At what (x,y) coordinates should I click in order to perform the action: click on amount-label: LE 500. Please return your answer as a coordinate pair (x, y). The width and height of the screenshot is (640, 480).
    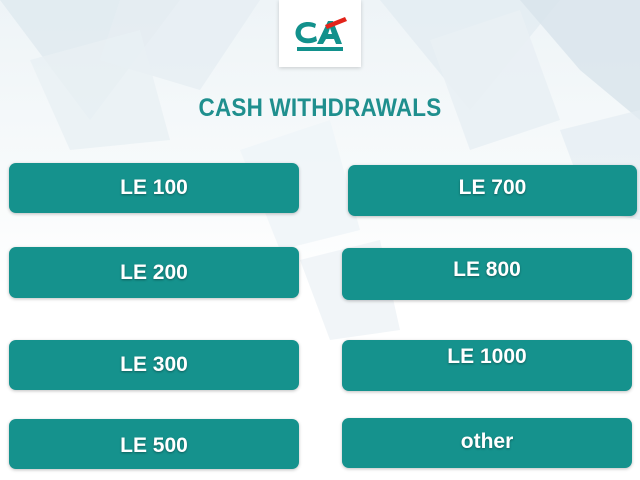
    Looking at the image, I should click on (154, 445).